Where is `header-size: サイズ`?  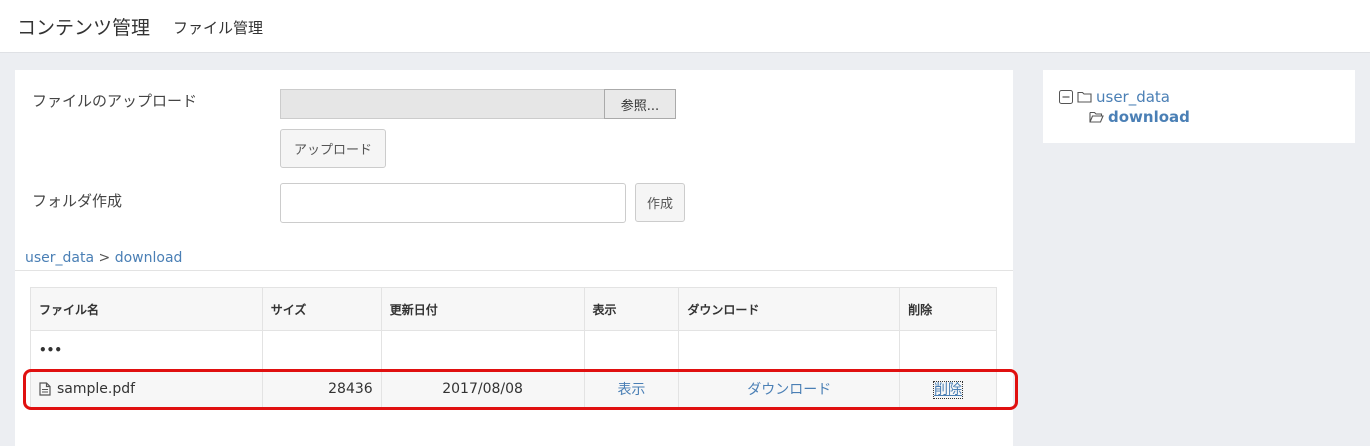
header-size: サイズ is located at coordinates (321, 309).